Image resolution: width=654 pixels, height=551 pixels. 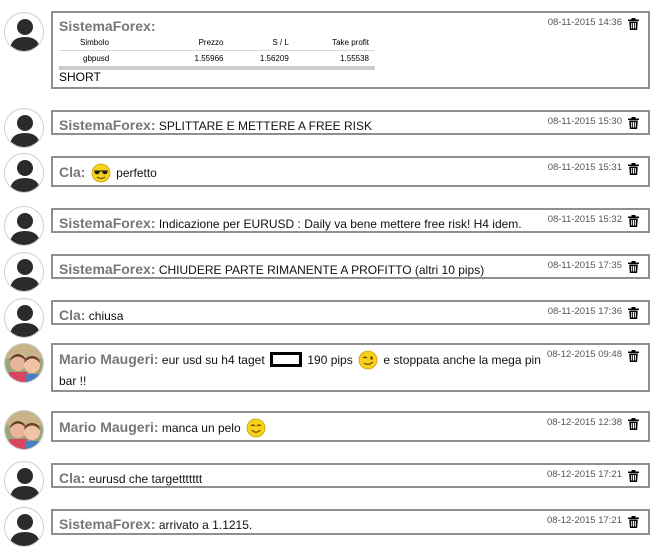 I want to click on message-text: bar !!, so click(x=73, y=381).